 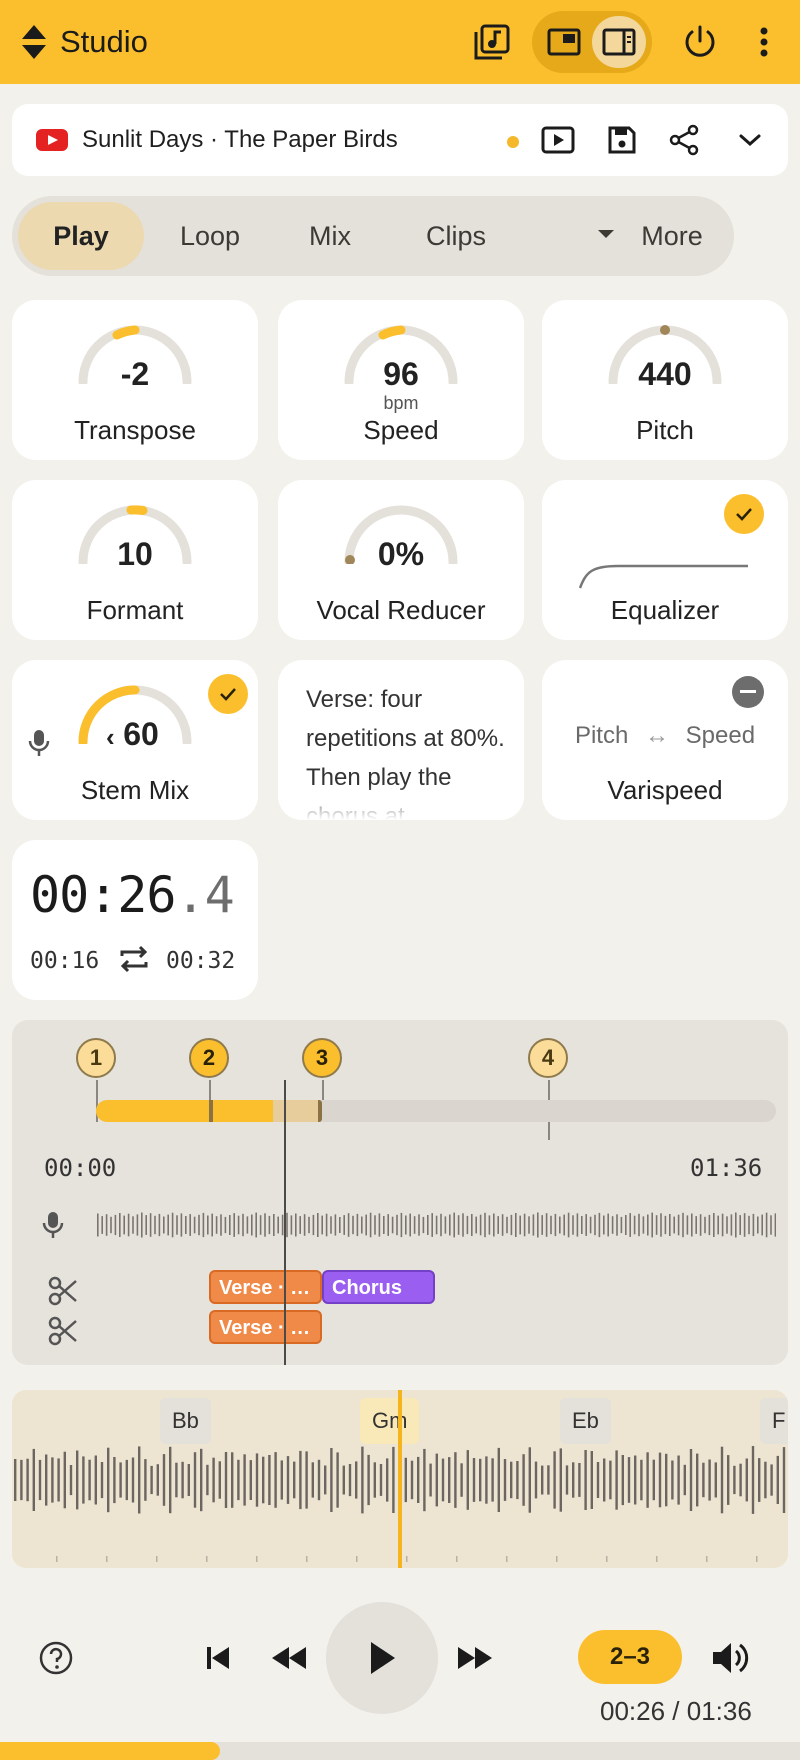 I want to click on youtube-icon, so click(x=52, y=140).